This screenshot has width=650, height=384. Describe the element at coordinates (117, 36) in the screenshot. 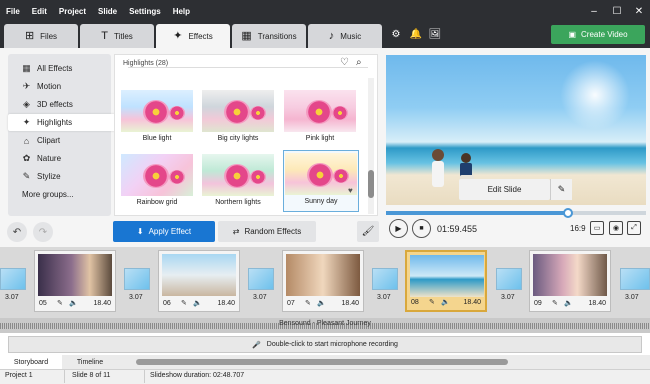

I see `tab-titles: T Titles` at that location.